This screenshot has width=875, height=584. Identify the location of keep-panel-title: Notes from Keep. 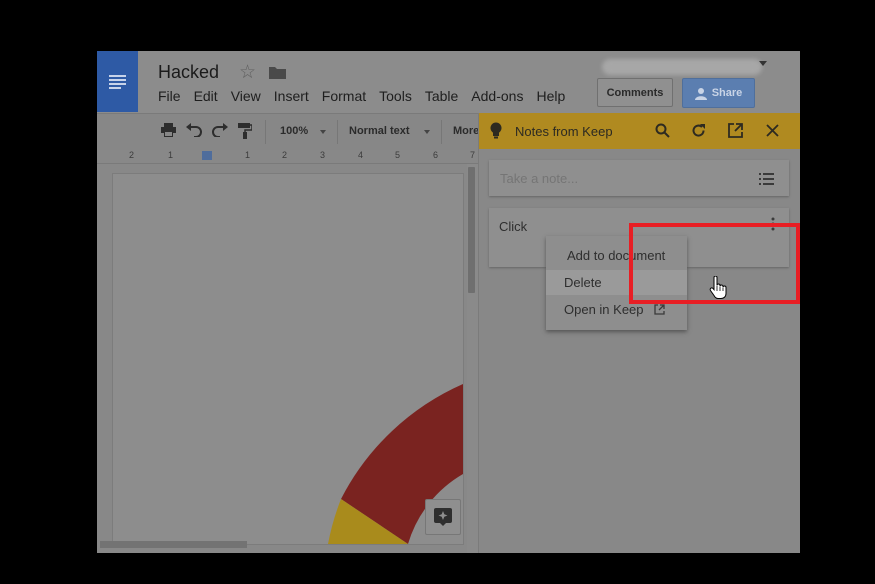
(564, 131).